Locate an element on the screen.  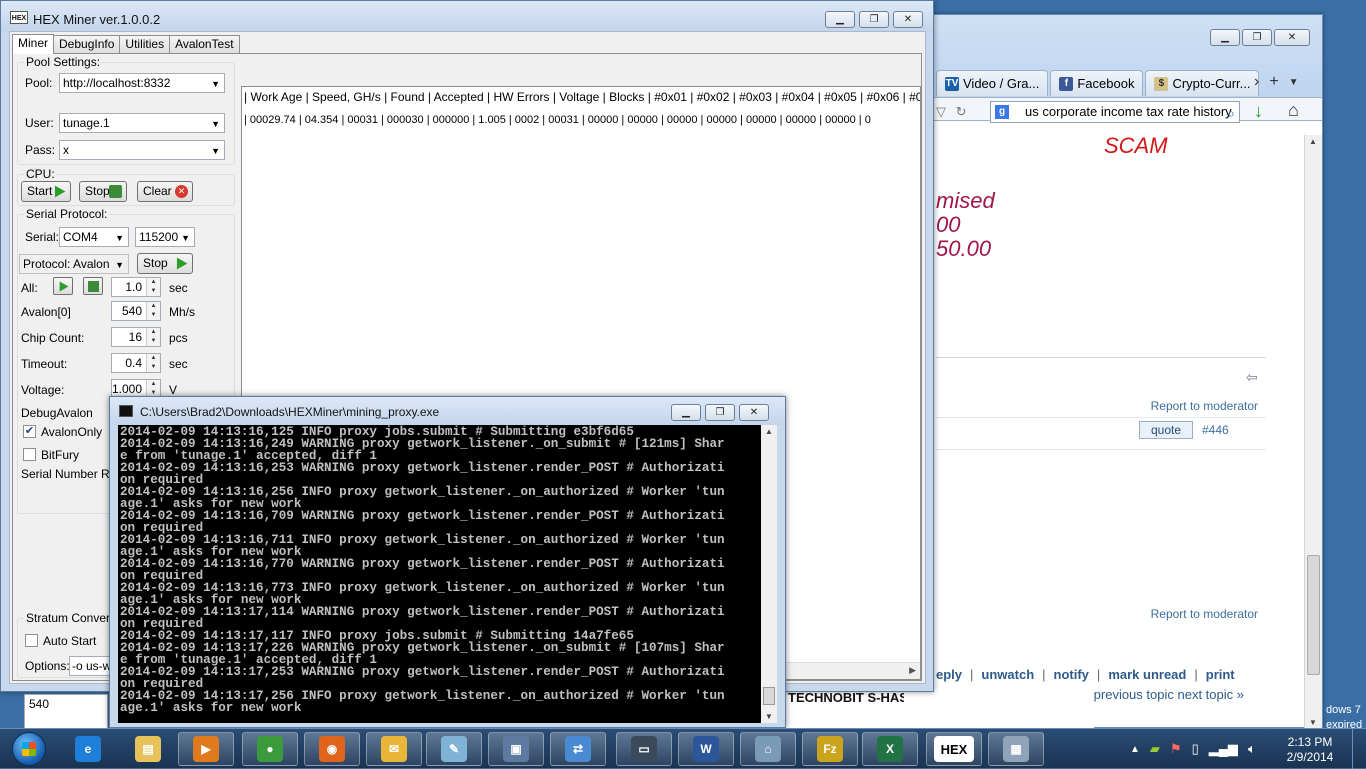
minimize-button: ▁ is located at coordinates (840, 19).